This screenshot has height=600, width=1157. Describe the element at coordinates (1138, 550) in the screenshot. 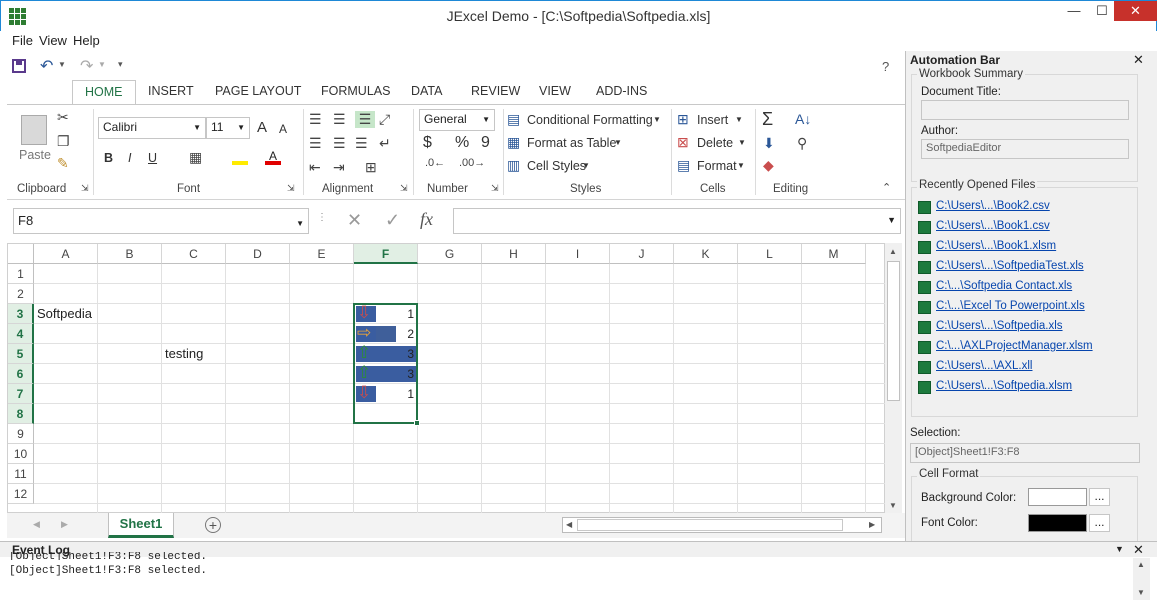

I see `close-event-log-icon: ✕` at that location.